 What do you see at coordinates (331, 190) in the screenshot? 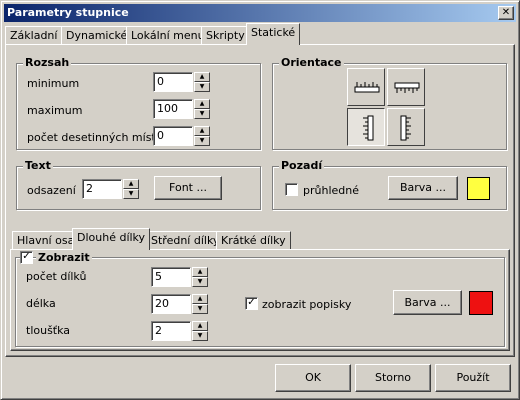
I see `transparent-label: průhledné` at bounding box center [331, 190].